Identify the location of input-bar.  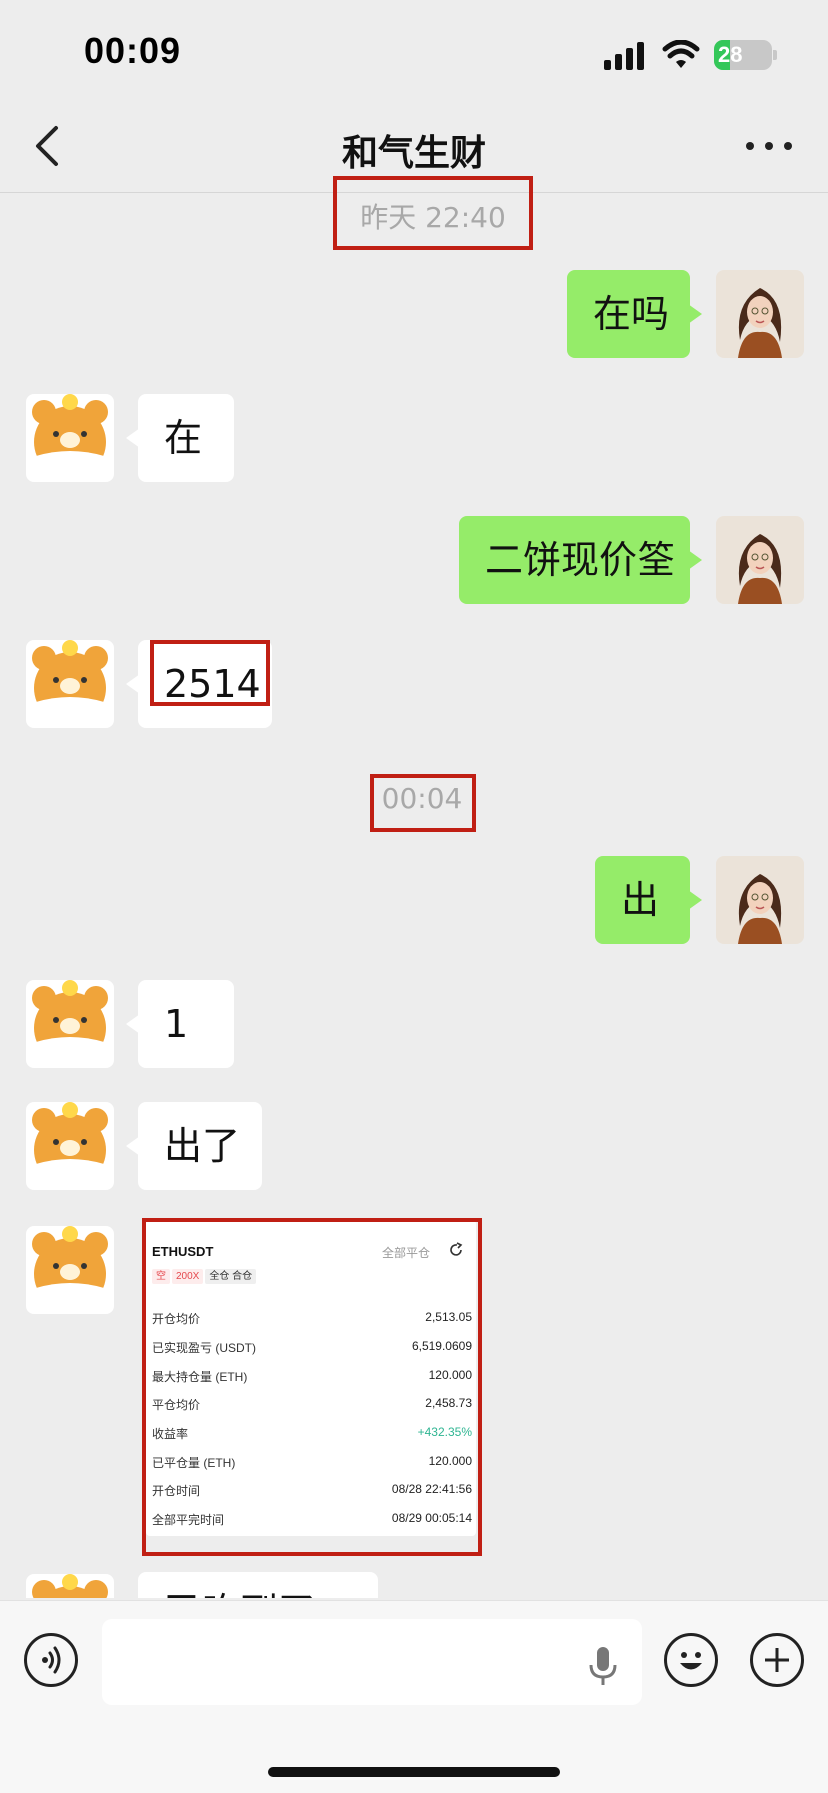
(414, 1696).